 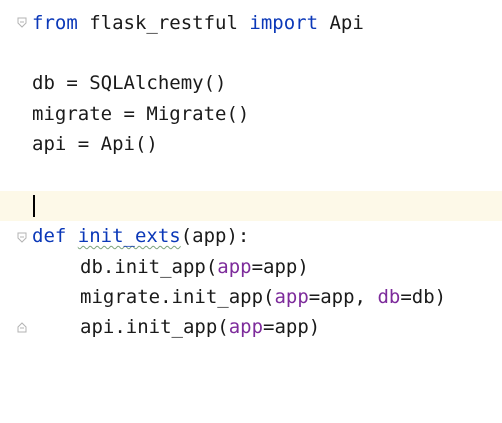 I want to click on code-line: migrate.init_app(app=app, db=db), so click(x=263, y=297).